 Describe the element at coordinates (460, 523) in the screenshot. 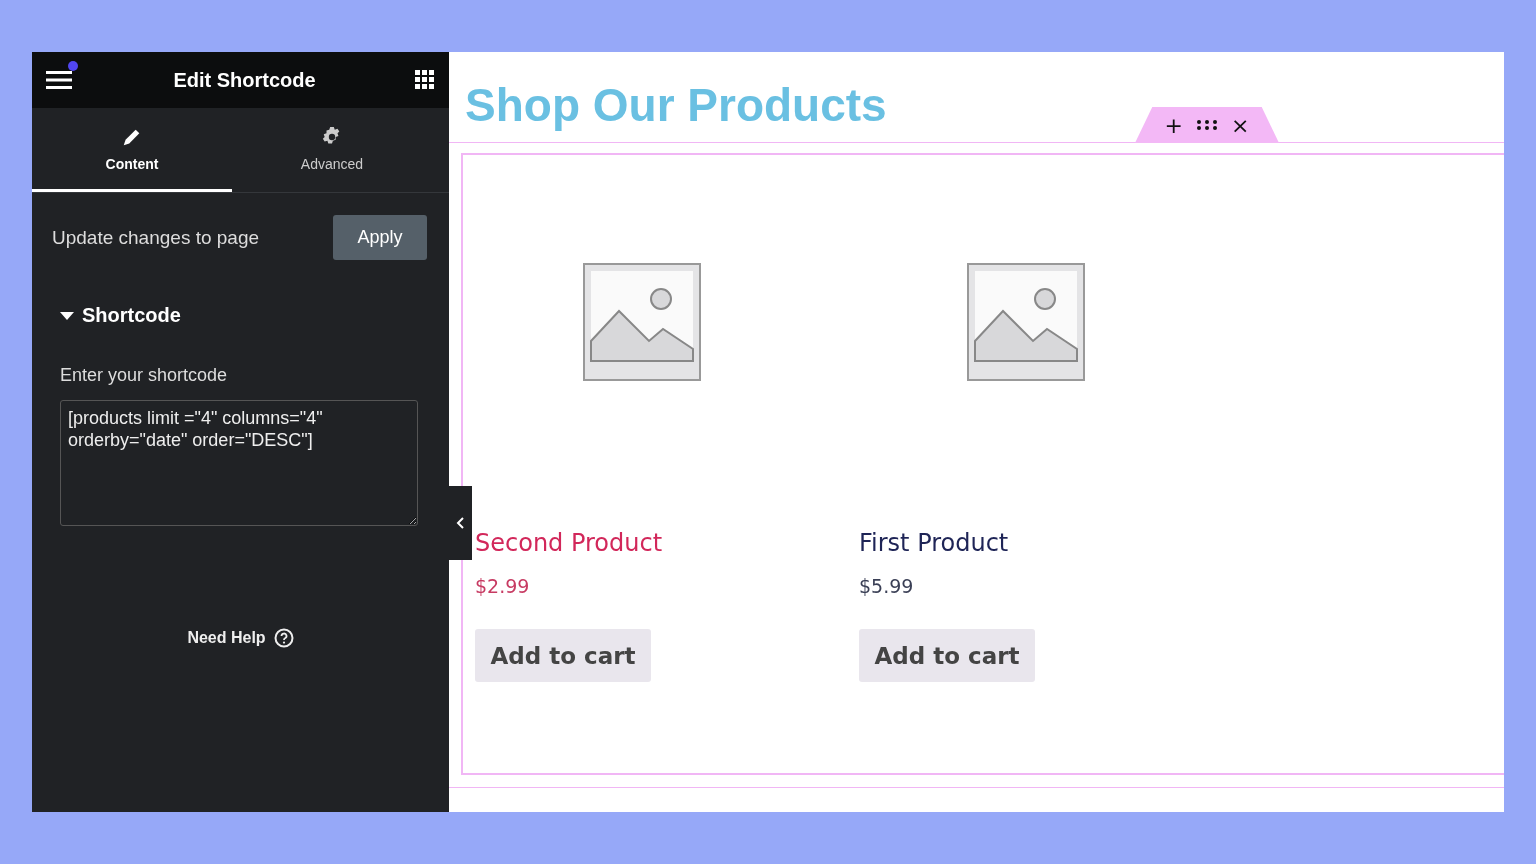

I see `chevron-left-icon` at that location.